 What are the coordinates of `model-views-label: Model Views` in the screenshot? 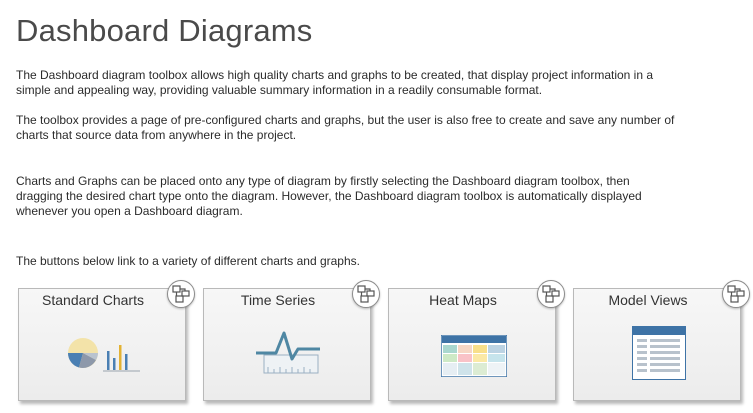 It's located at (648, 300).